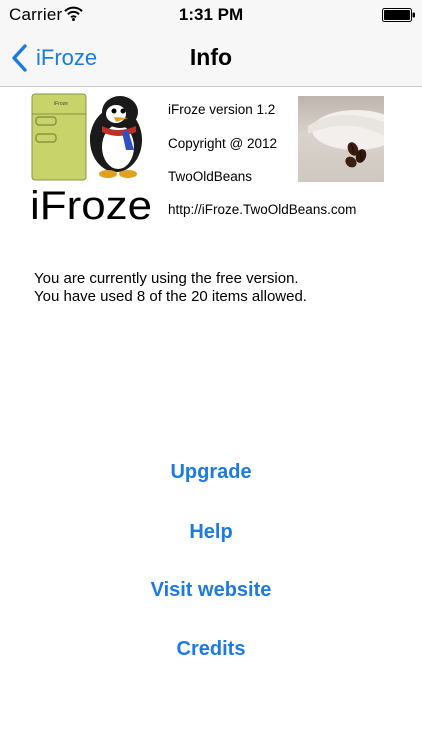 Image resolution: width=422 pixels, height=750 pixels. I want to click on page-title: Info, so click(211, 57).